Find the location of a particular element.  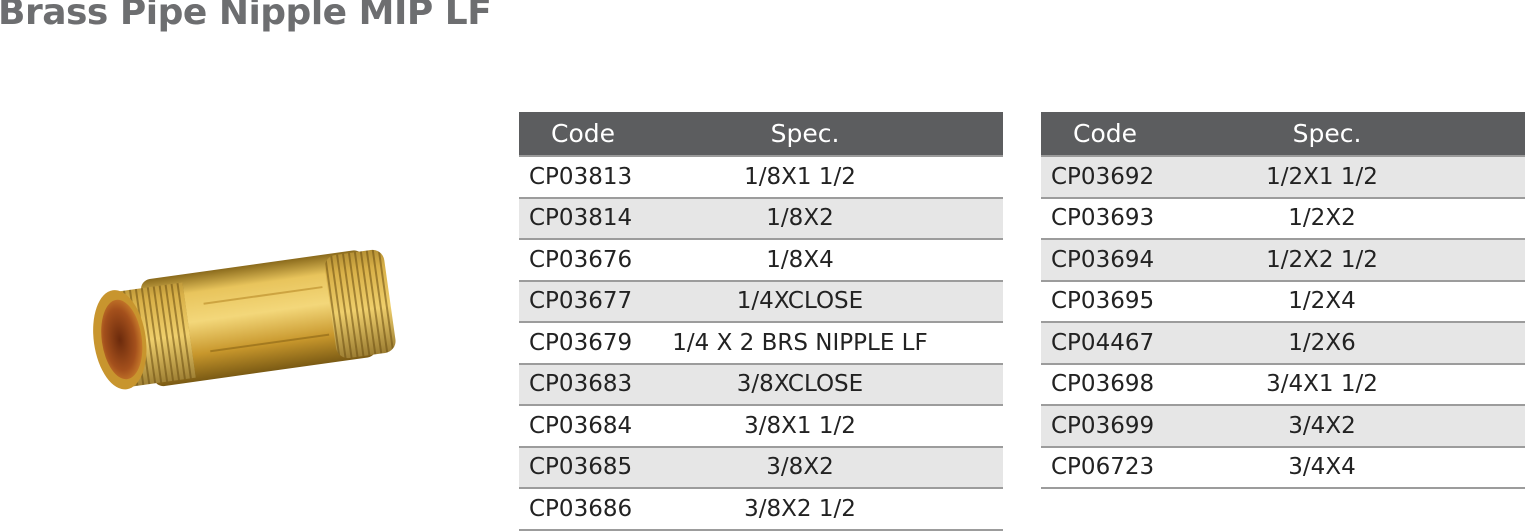

page-title: Brass Pipe Nipple MIP LF is located at coordinates (246, 16).